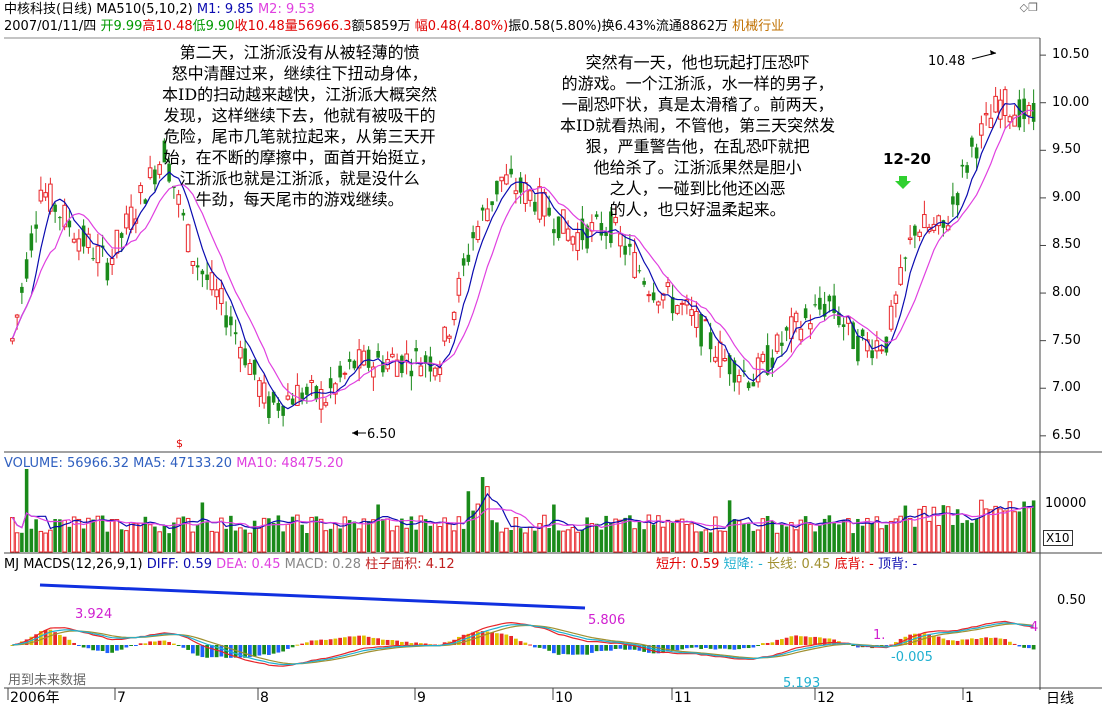  What do you see at coordinates (1071, 600) in the screenshot?
I see `macd-axis-label: 0.50` at bounding box center [1071, 600].